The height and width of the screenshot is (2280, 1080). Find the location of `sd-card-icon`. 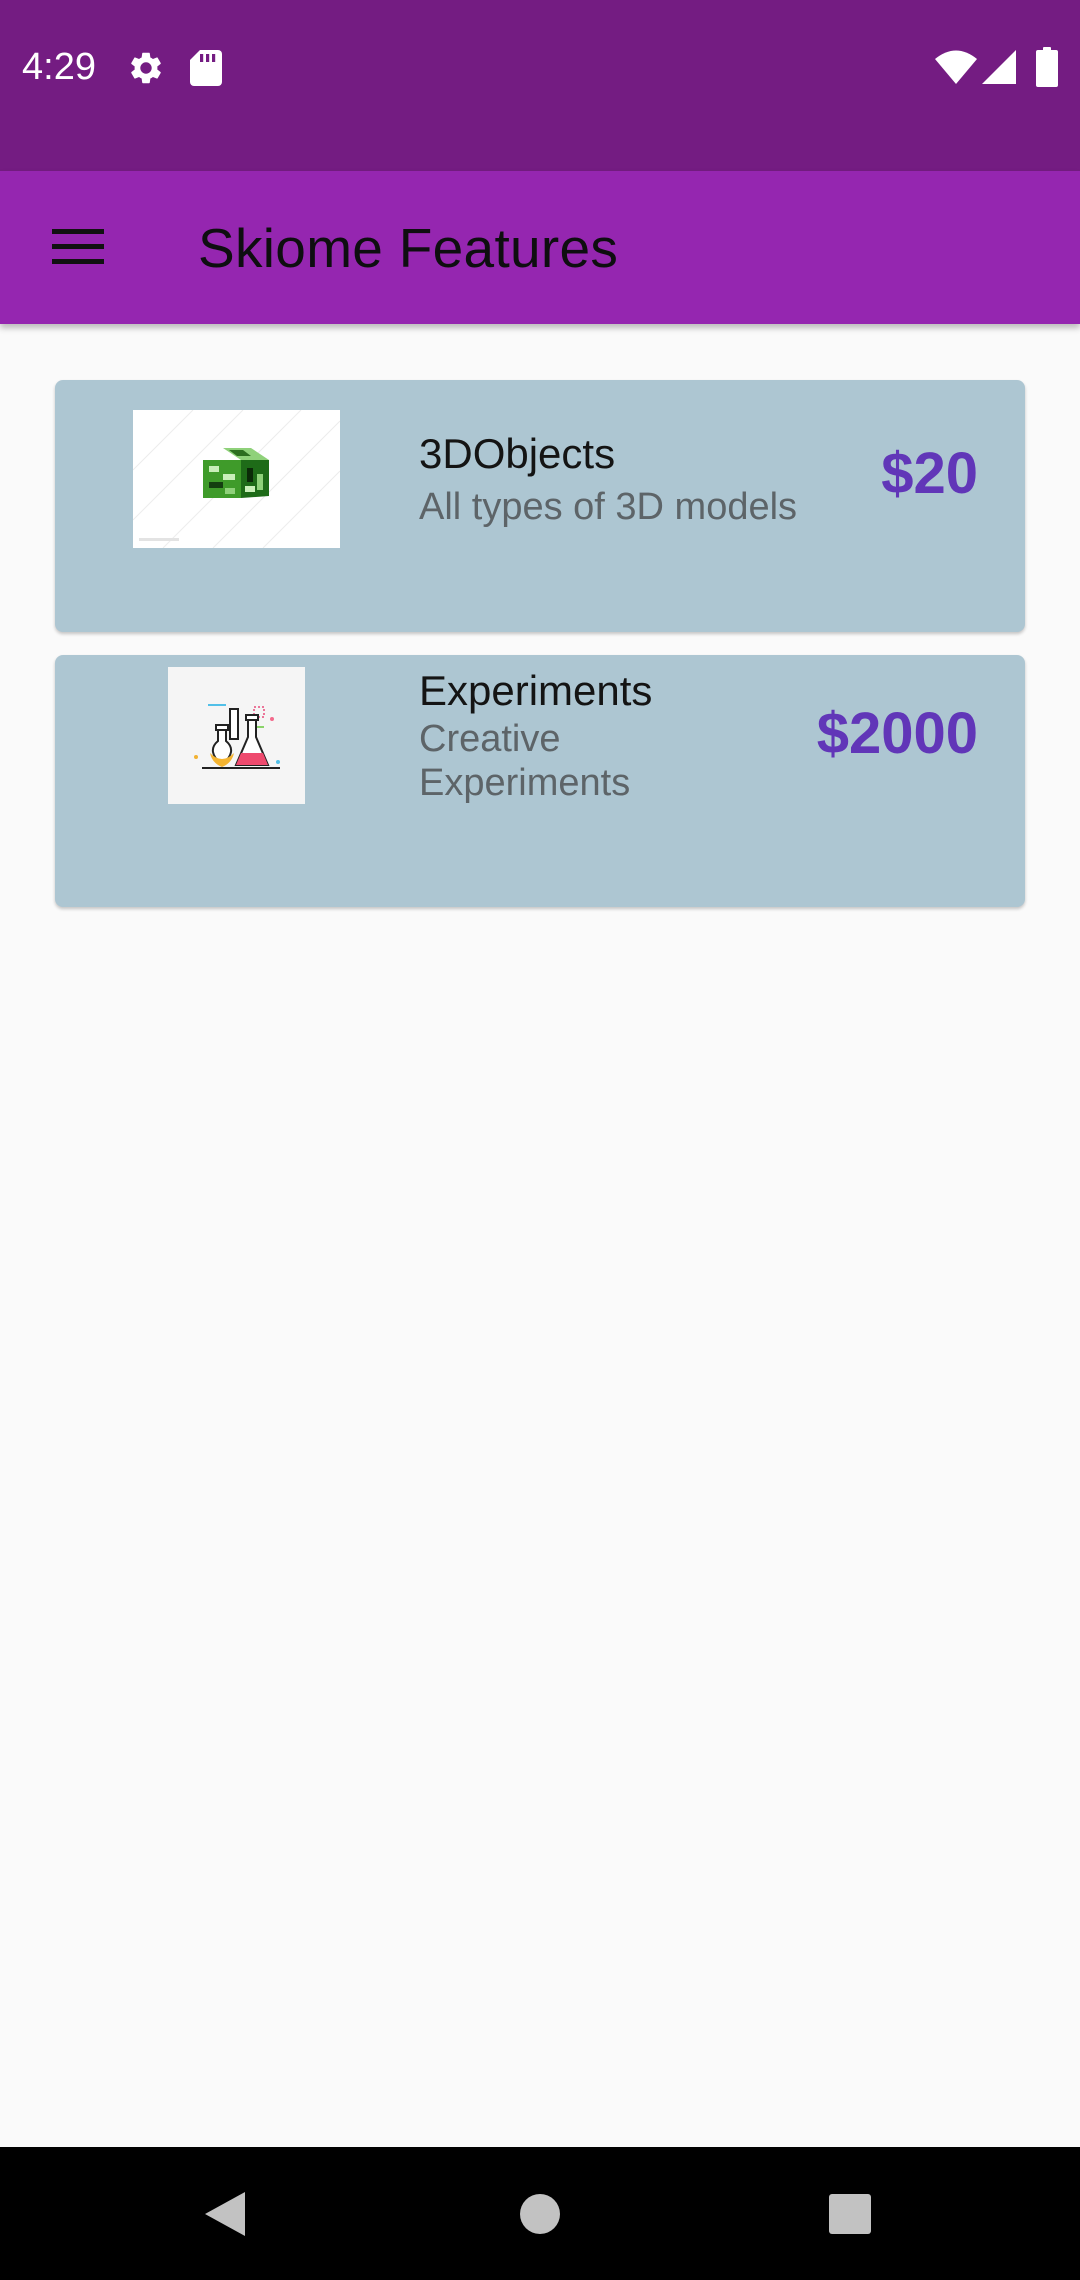

sd-card-icon is located at coordinates (206, 70).